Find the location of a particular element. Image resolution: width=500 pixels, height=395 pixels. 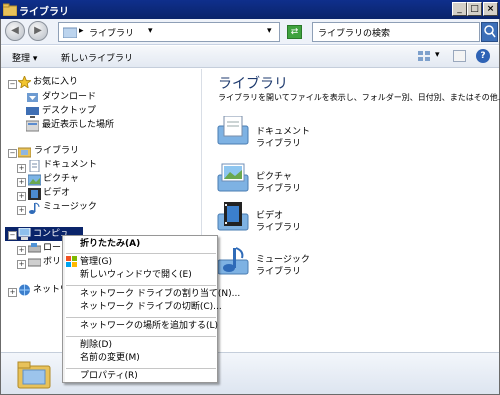

library-videos: ビデオ ライブラリ is located at coordinates (278, 222).